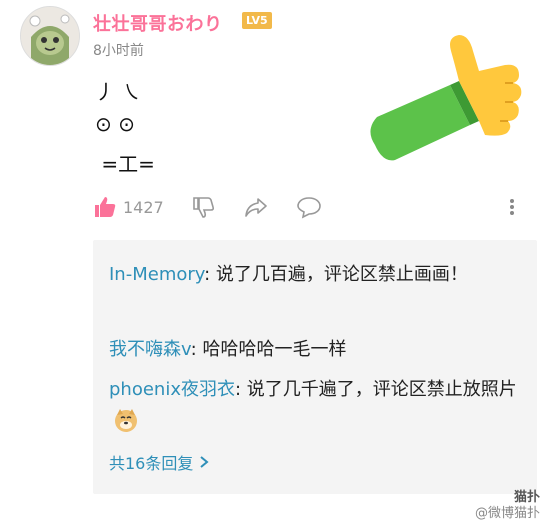 This screenshot has height=528, width=552. Describe the element at coordinates (204, 462) in the screenshot. I see `chevron-right-icon` at that location.